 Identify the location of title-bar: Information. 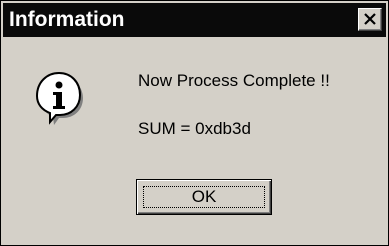
(194, 20).